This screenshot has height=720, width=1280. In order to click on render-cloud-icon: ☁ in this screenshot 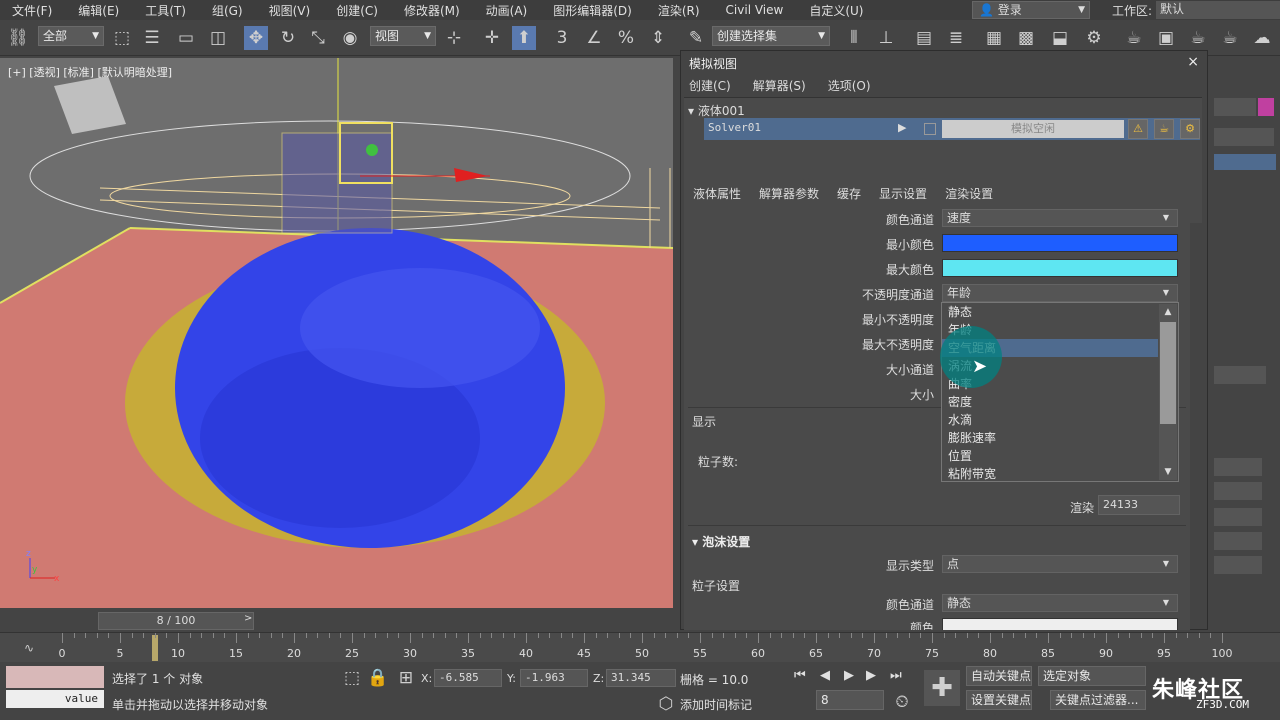, I will do `click(1262, 38)`.